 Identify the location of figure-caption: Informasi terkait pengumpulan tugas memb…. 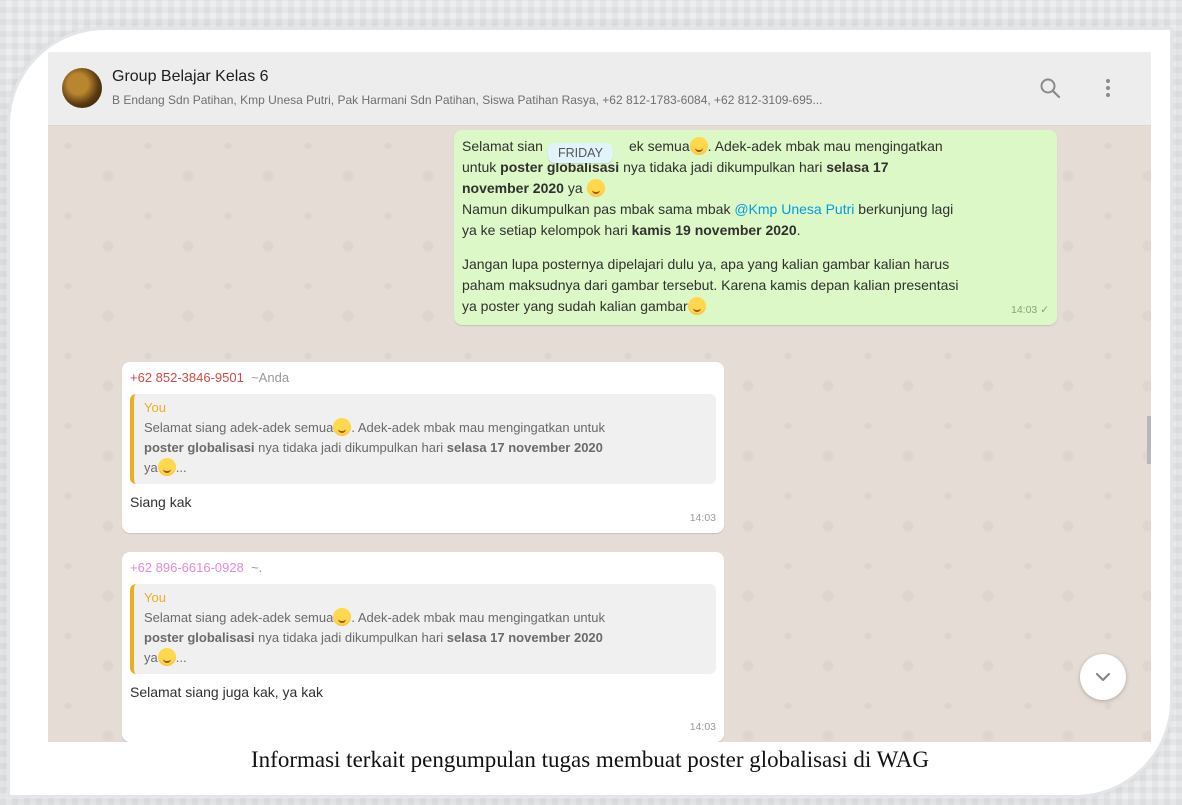
(590, 759).